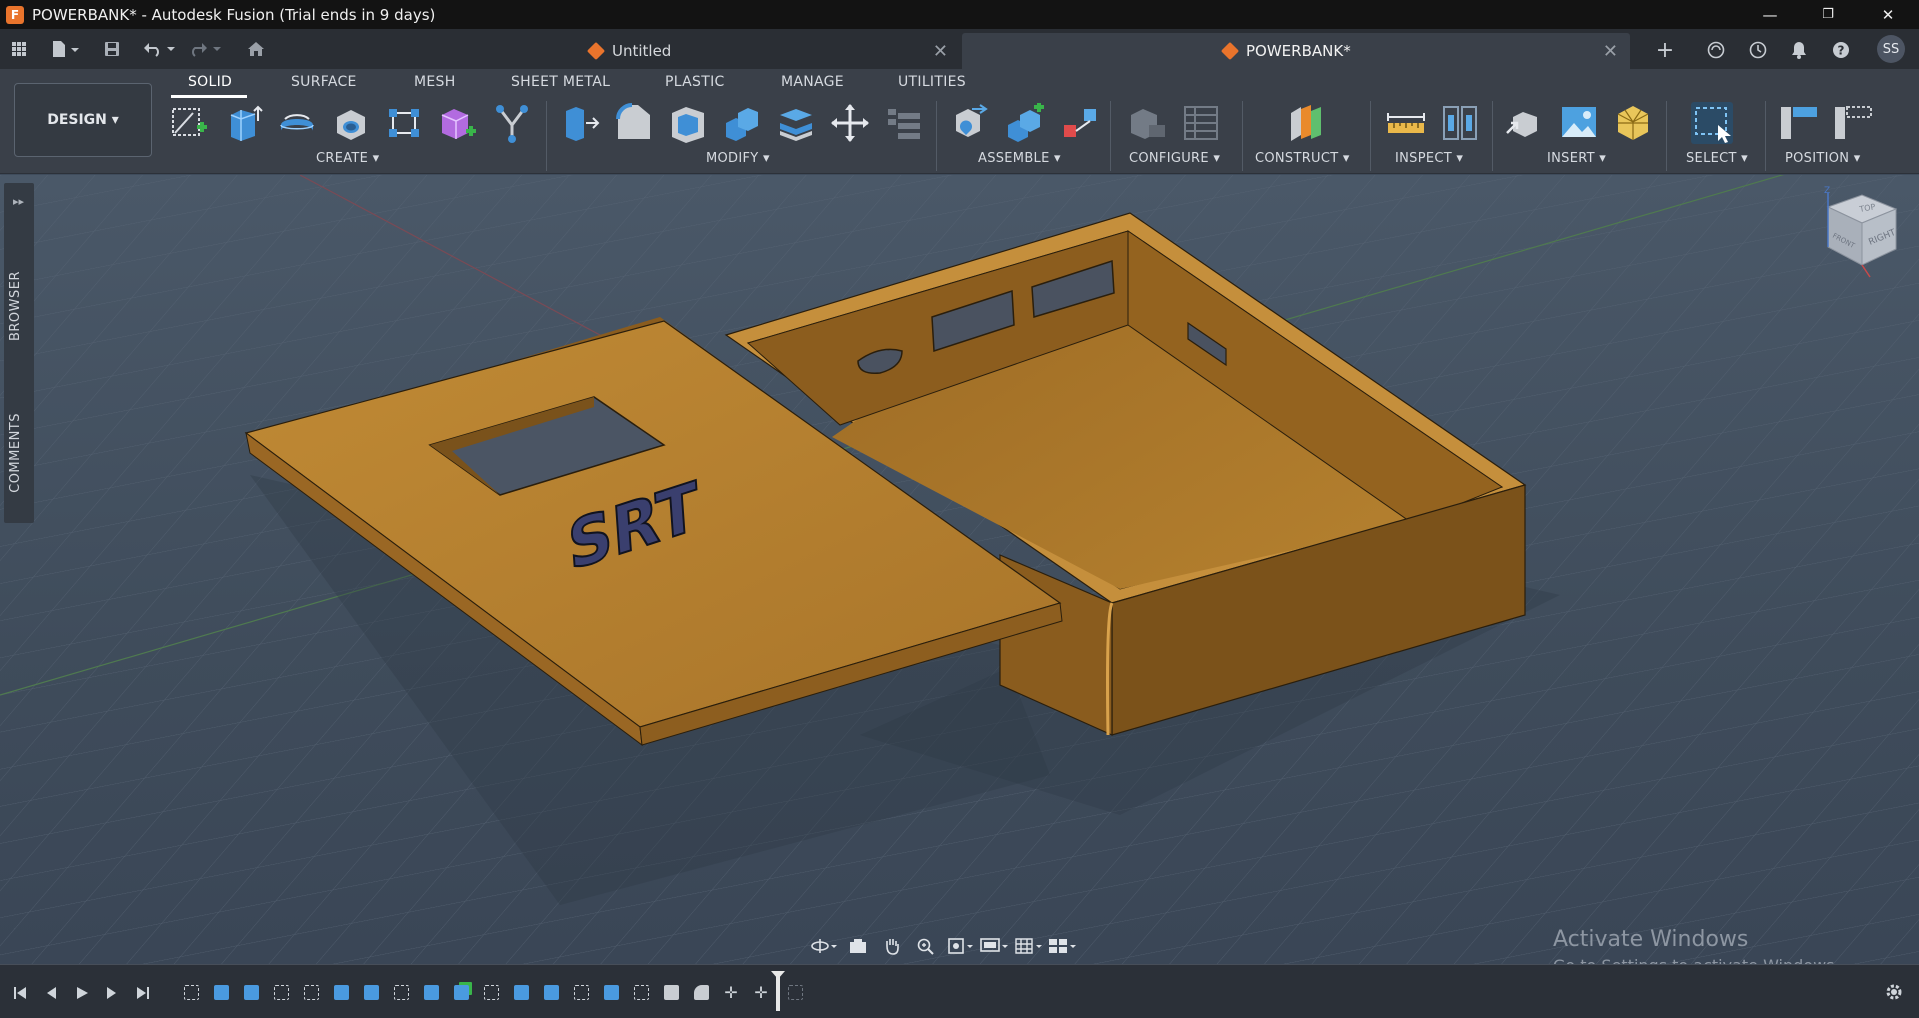 Image resolution: width=1919 pixels, height=1018 pixels. I want to click on group-select-label: SELECT ▾, so click(1717, 158).